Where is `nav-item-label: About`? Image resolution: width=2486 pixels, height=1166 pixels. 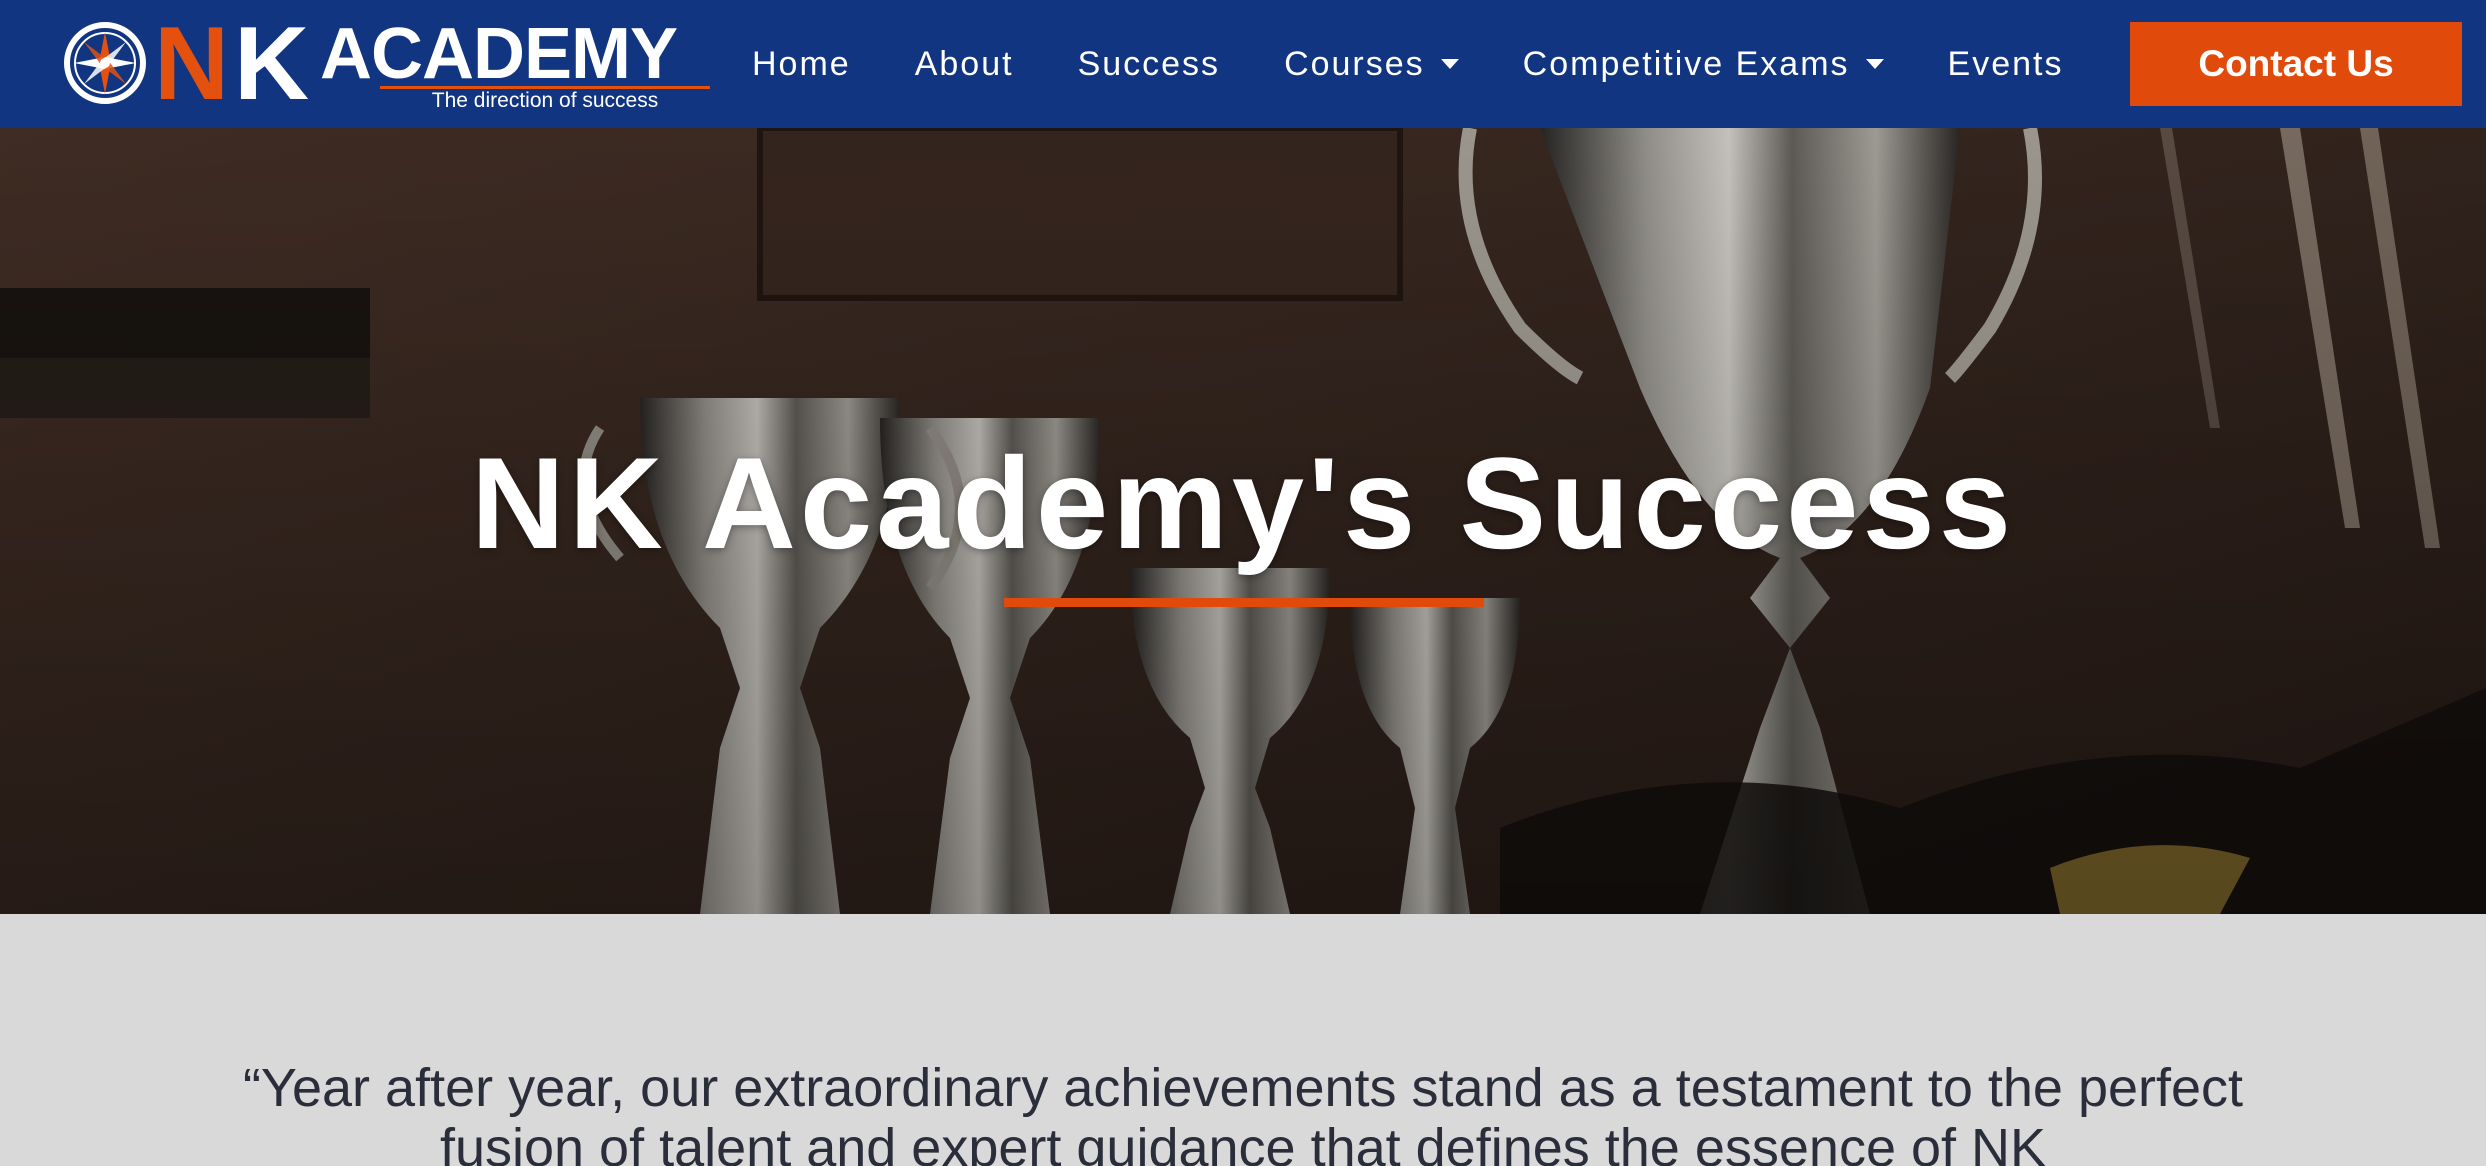
nav-item-label: About is located at coordinates (964, 63).